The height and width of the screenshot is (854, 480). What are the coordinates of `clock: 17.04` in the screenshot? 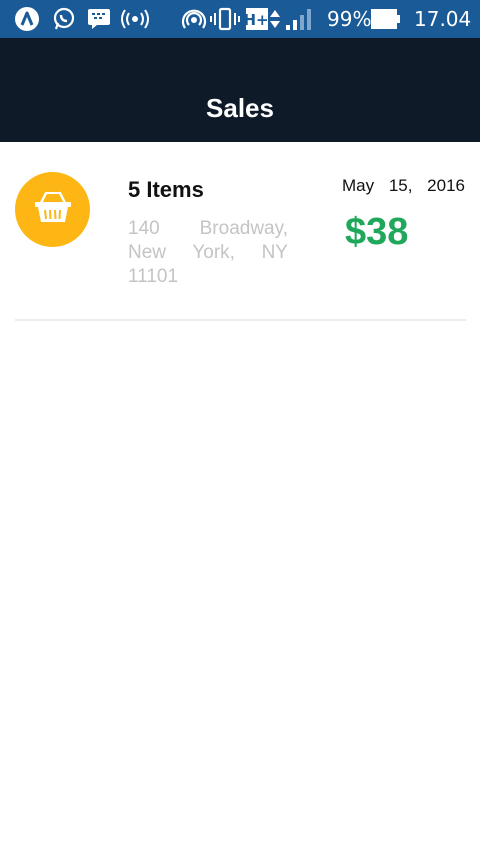 It's located at (443, 19).